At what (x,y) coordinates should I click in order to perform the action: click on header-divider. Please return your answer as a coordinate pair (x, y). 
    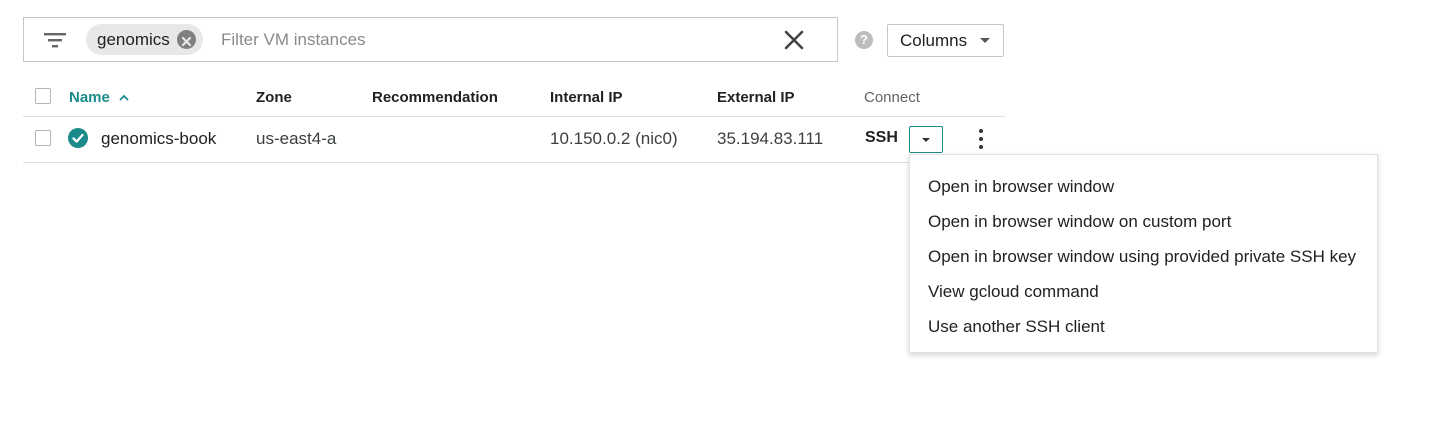
    Looking at the image, I should click on (514, 116).